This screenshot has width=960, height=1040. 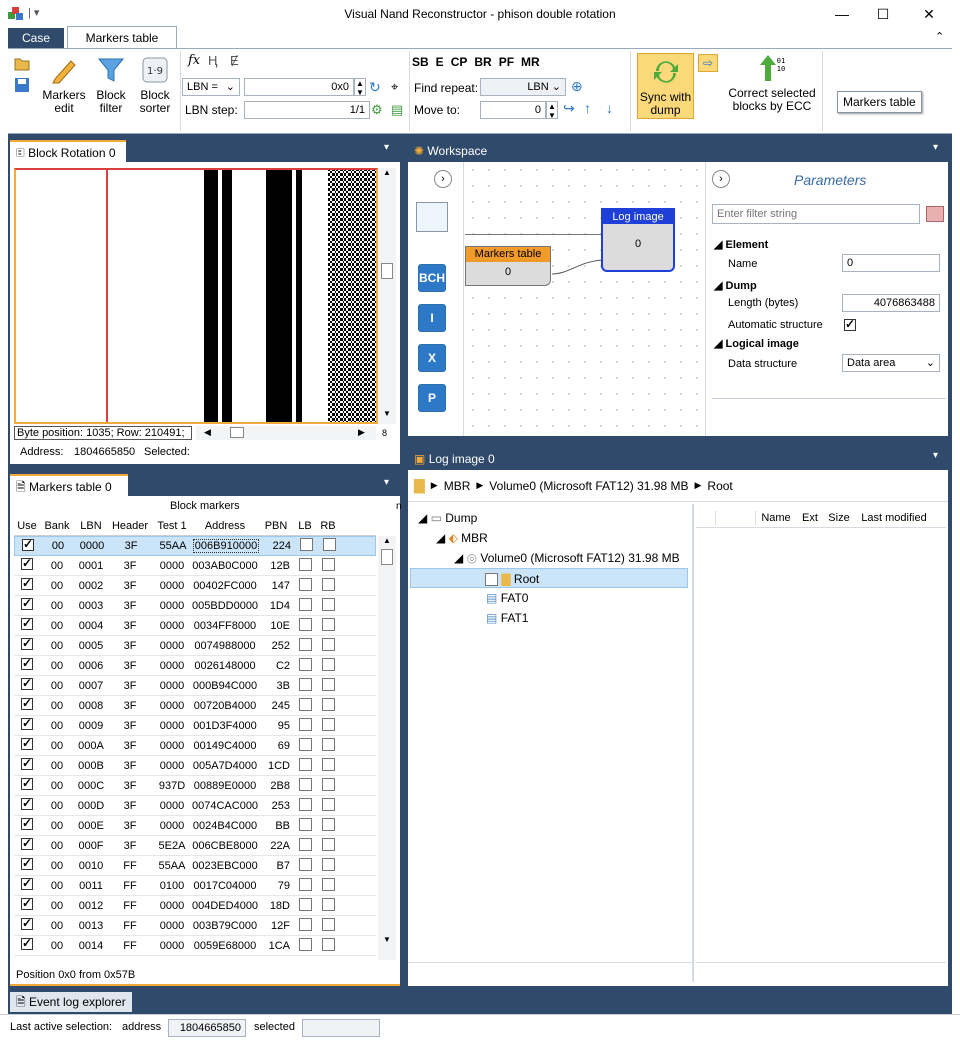 I want to click on table-row: 00 0009 3F 0000 001D3F4000 95, so click(x=195, y=726).